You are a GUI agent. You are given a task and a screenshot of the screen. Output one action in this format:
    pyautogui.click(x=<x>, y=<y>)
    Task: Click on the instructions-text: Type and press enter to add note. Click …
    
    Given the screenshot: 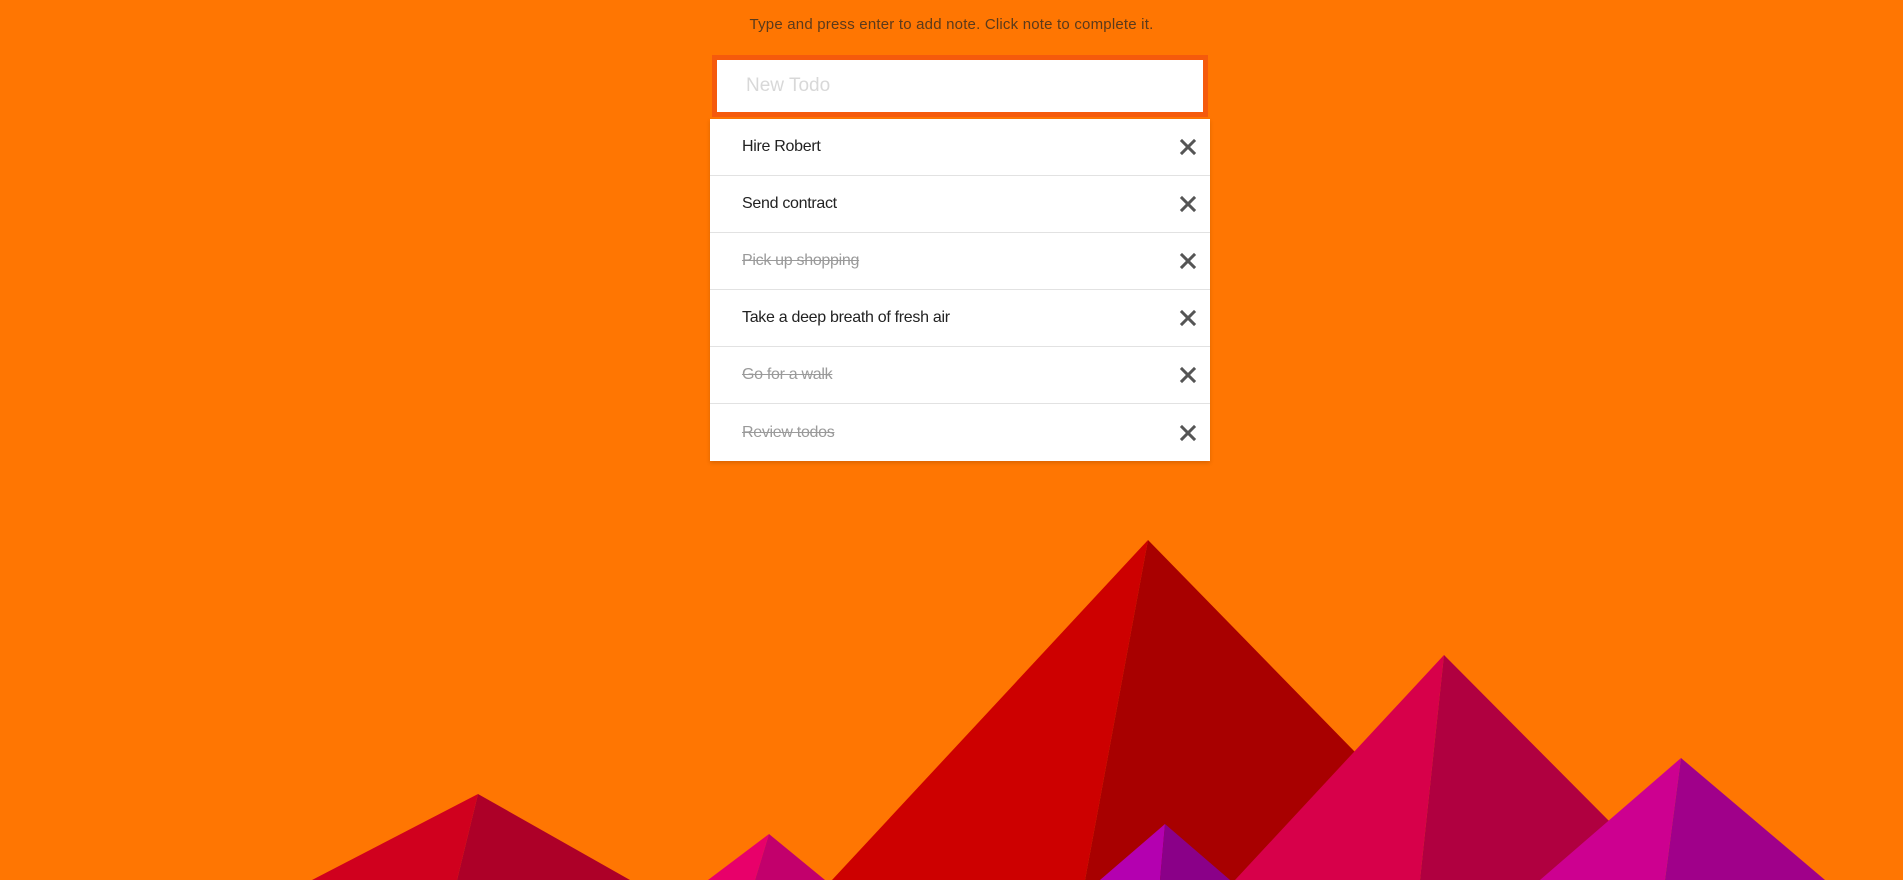 What is the action you would take?
    pyautogui.click(x=951, y=24)
    